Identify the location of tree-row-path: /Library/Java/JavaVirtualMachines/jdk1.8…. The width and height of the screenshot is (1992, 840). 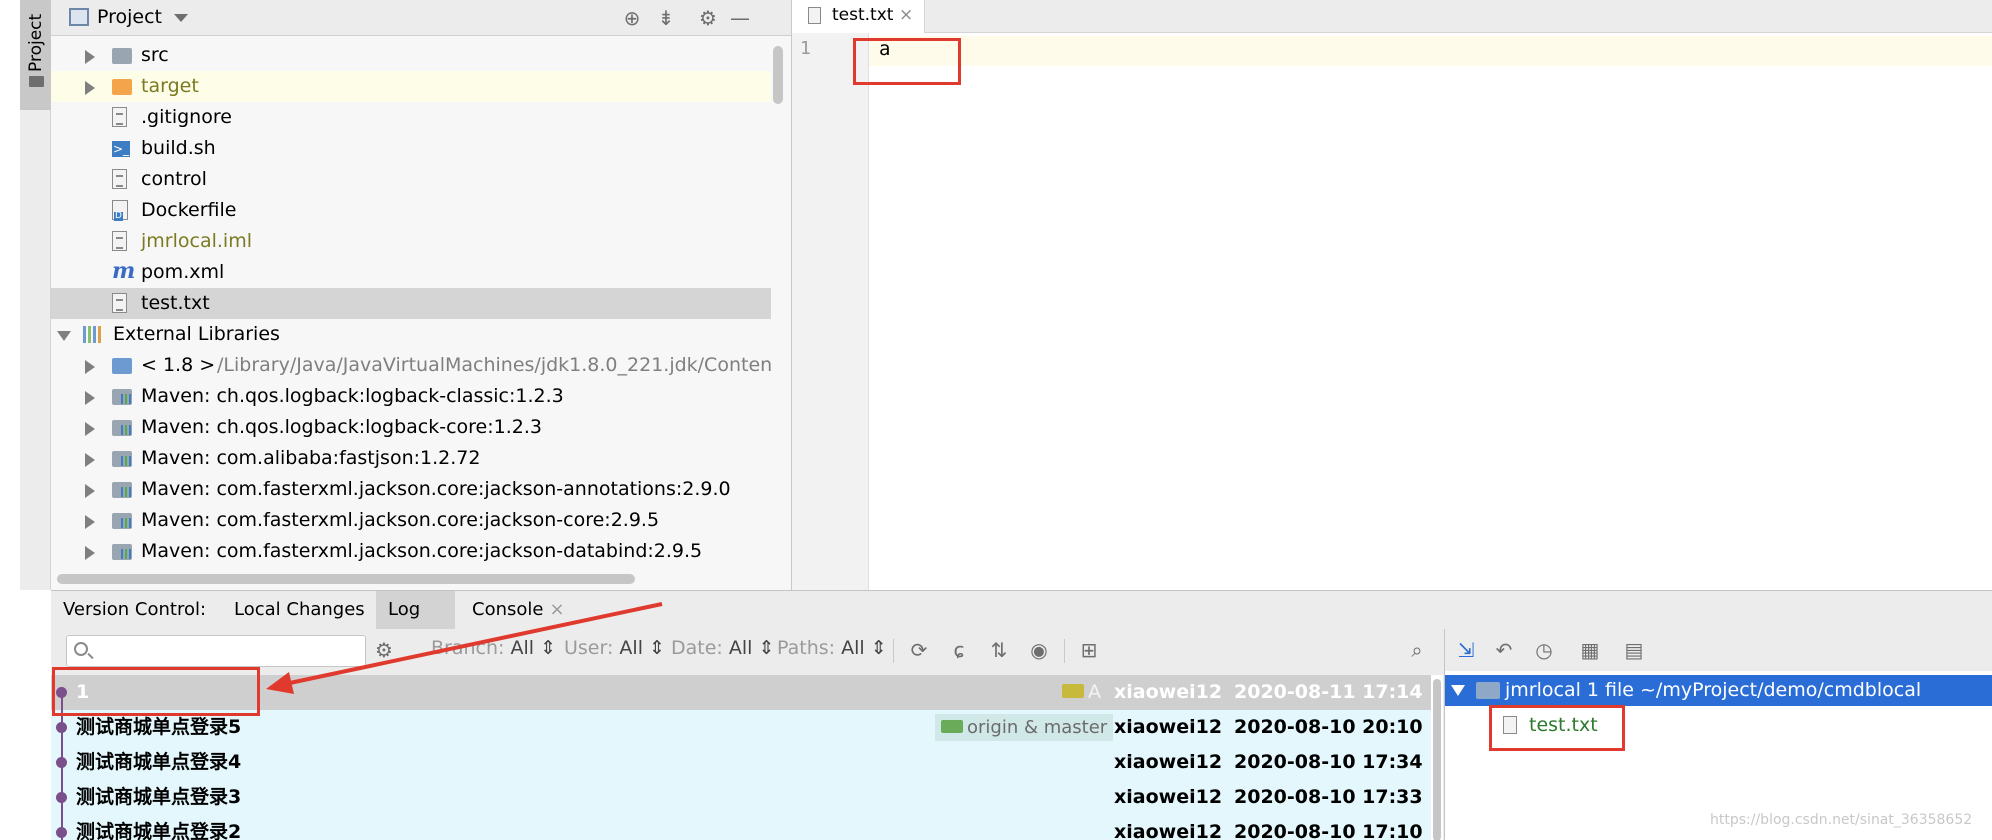
(494, 365).